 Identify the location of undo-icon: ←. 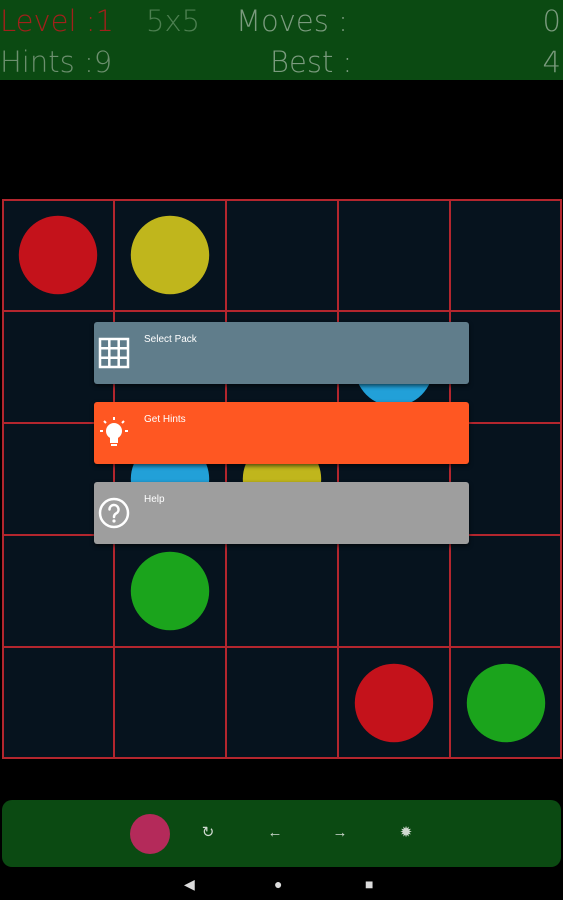
(275, 833).